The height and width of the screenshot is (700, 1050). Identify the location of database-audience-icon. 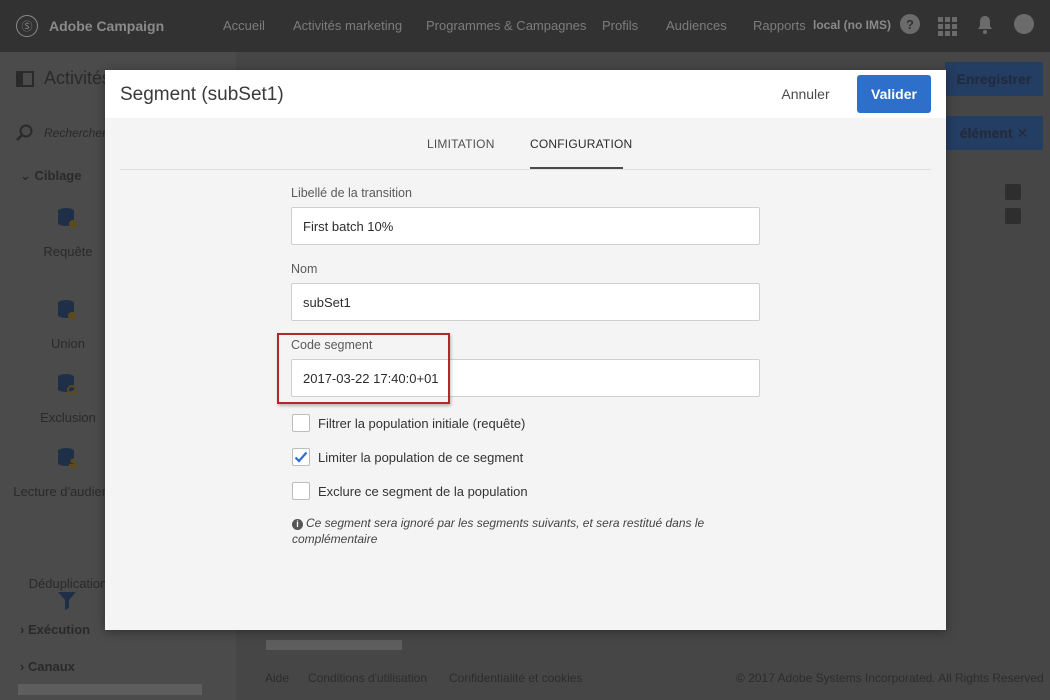
(67, 458).